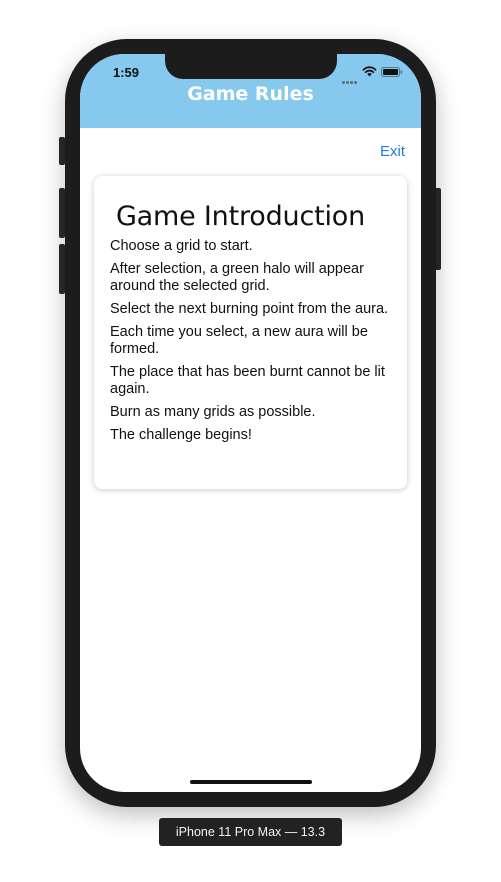  What do you see at coordinates (369, 71) in the screenshot?
I see `wifi-icon` at bounding box center [369, 71].